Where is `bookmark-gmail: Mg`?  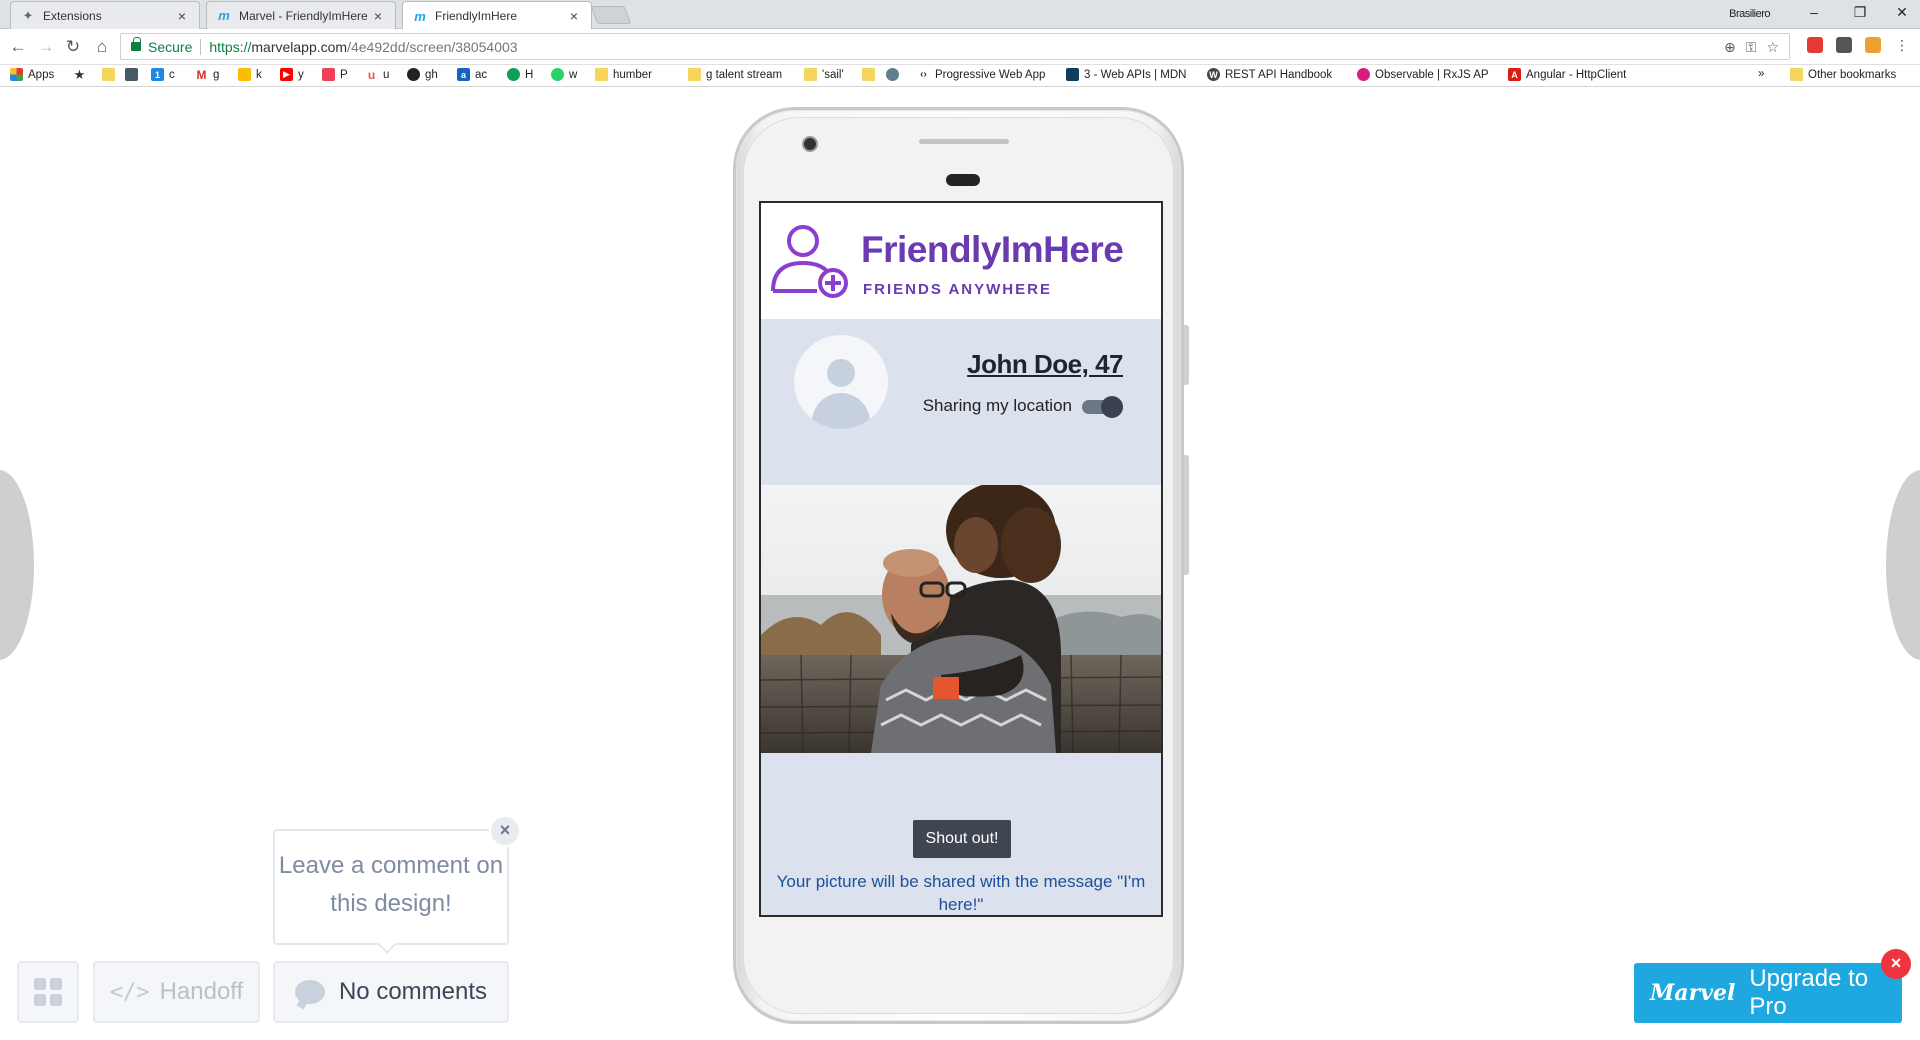
bookmark-gmail: Mg is located at coordinates (207, 75).